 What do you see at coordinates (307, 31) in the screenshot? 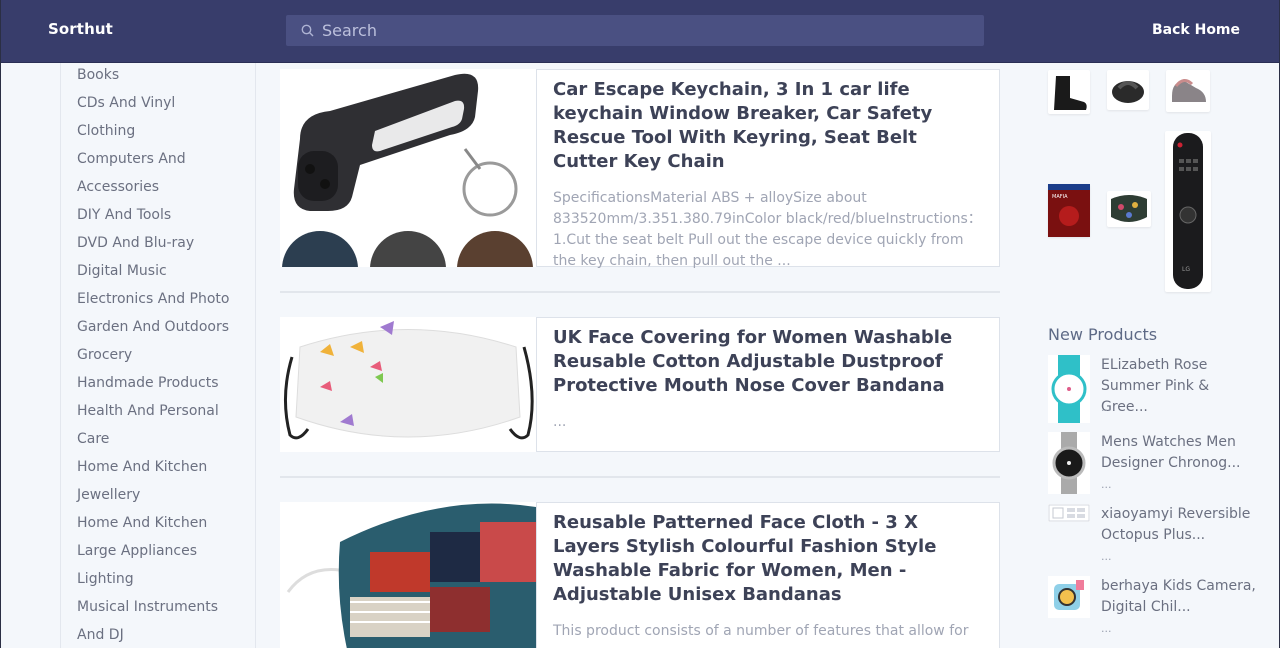
I see `search-icon` at bounding box center [307, 31].